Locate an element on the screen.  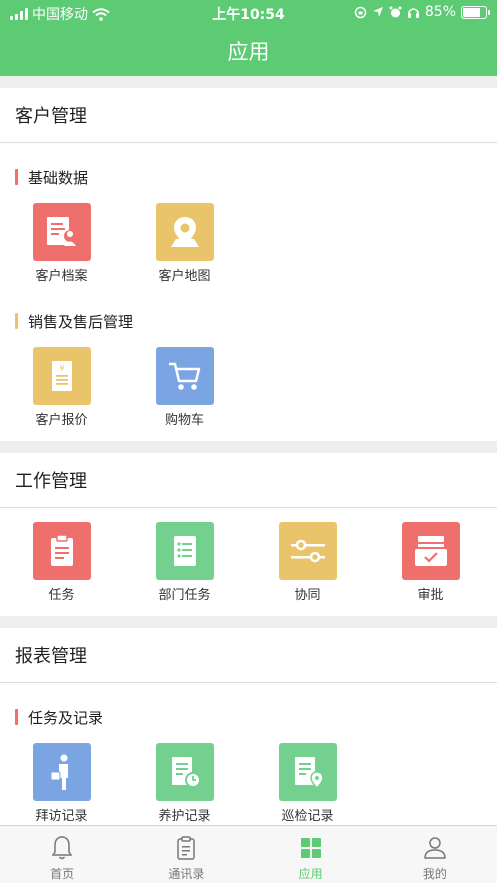
tile-label: 购物车 is located at coordinates (184, 420).